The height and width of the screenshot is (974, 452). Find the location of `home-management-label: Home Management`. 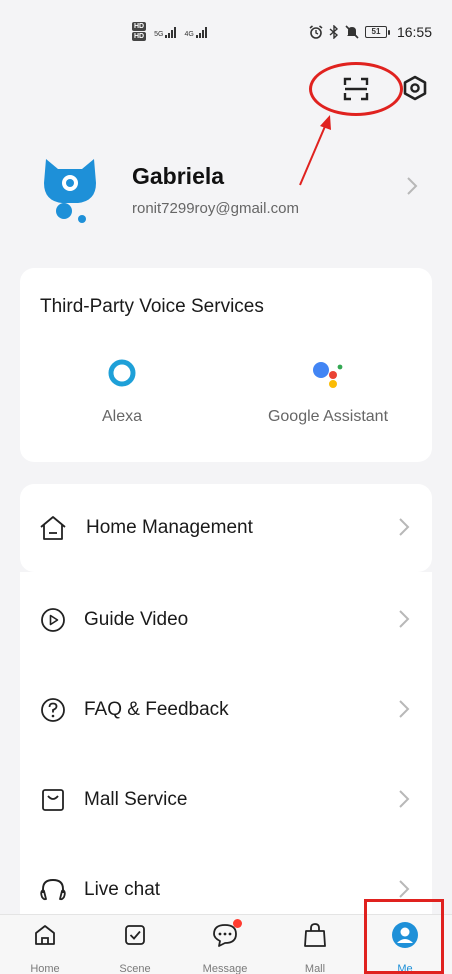

home-management-label: Home Management is located at coordinates (169, 527).